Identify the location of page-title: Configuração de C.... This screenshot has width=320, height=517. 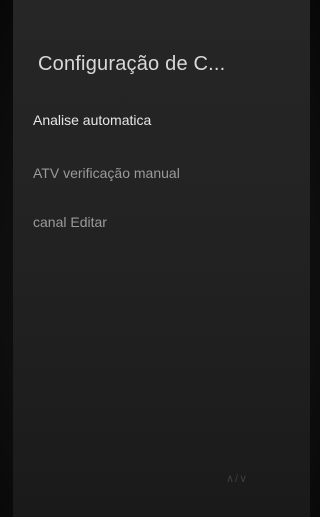
(132, 64).